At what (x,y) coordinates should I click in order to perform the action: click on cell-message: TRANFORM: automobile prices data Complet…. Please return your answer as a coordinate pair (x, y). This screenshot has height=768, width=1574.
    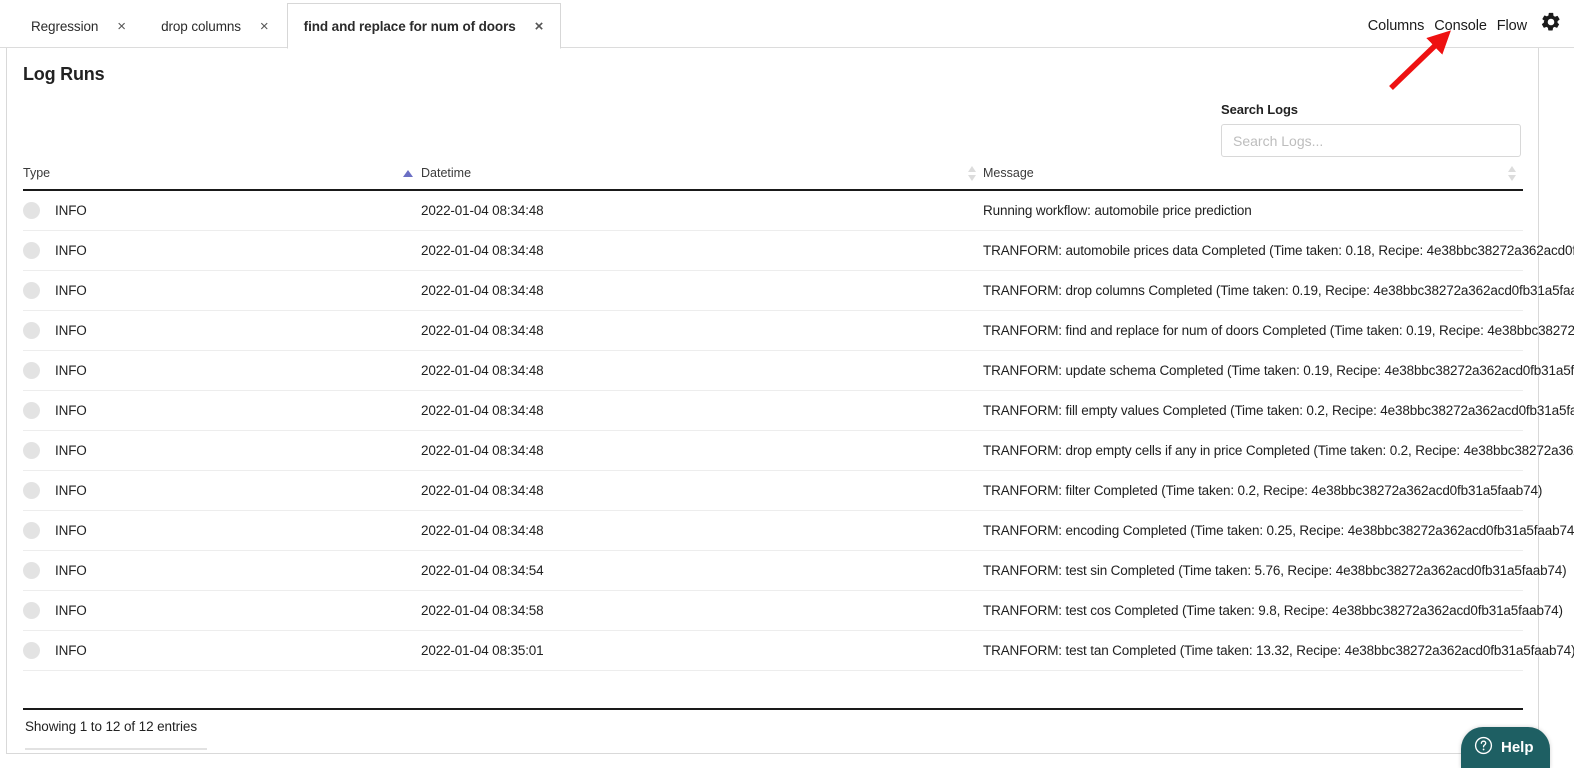
    Looking at the image, I should click on (1278, 250).